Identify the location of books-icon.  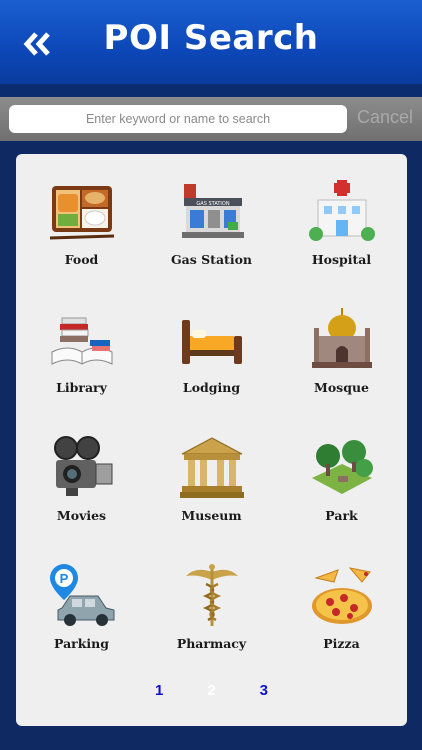
(81, 341).